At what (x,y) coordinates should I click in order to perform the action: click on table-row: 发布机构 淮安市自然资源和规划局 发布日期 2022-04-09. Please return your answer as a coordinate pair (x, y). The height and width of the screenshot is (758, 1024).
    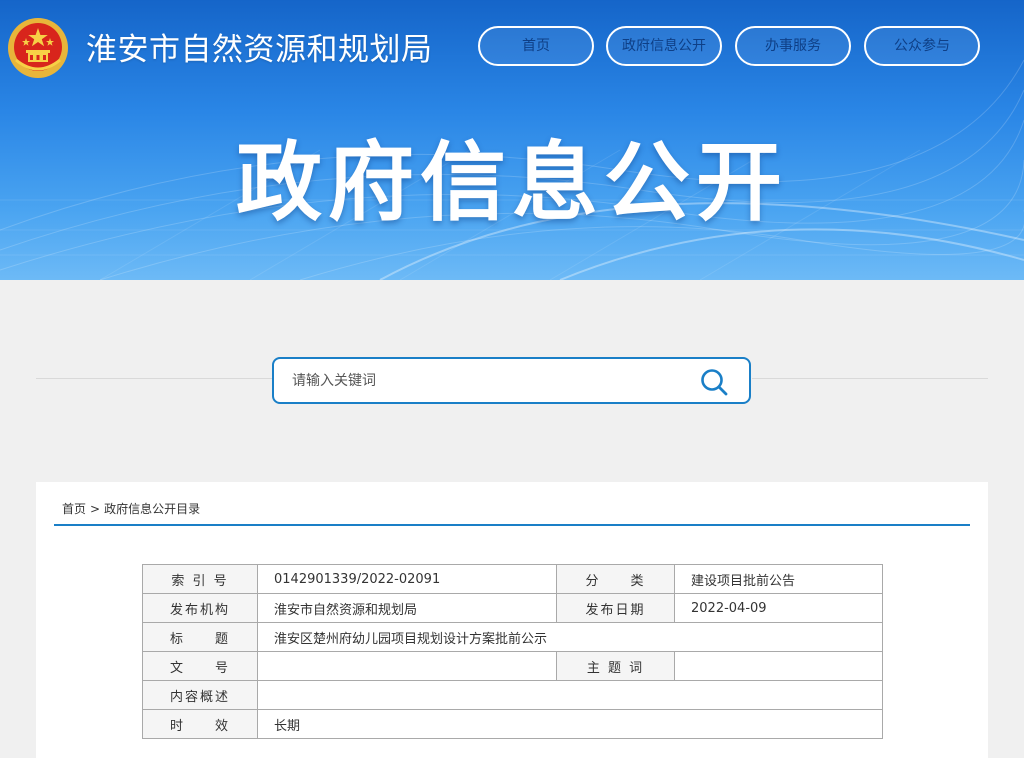
    Looking at the image, I should click on (512, 608).